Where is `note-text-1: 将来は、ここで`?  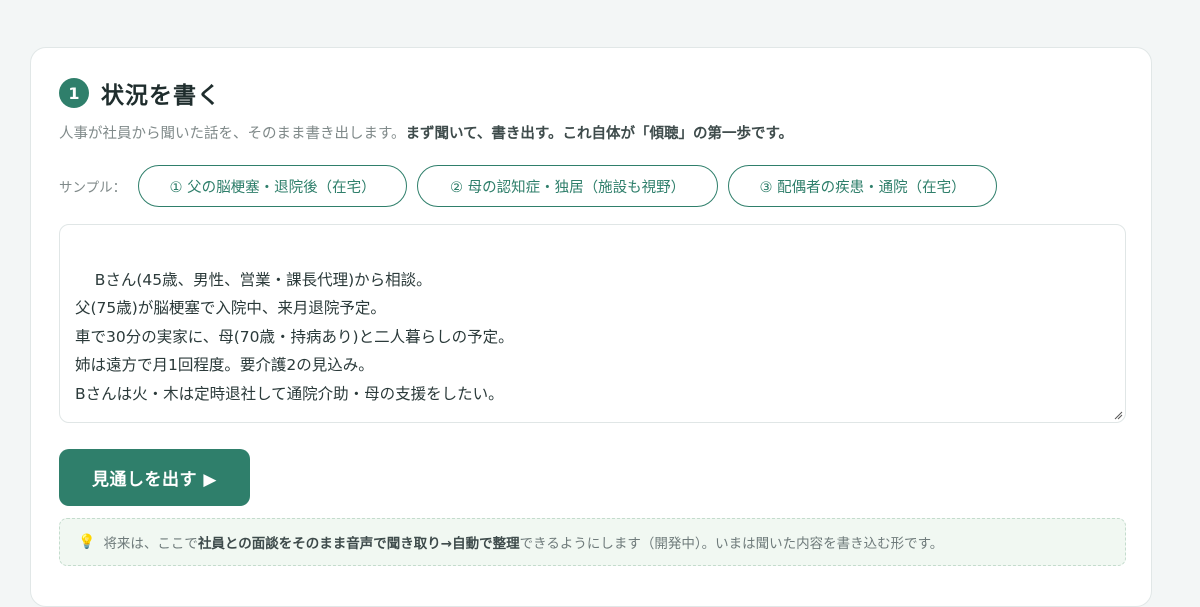
note-text-1: 将来は、ここで is located at coordinates (150, 544).